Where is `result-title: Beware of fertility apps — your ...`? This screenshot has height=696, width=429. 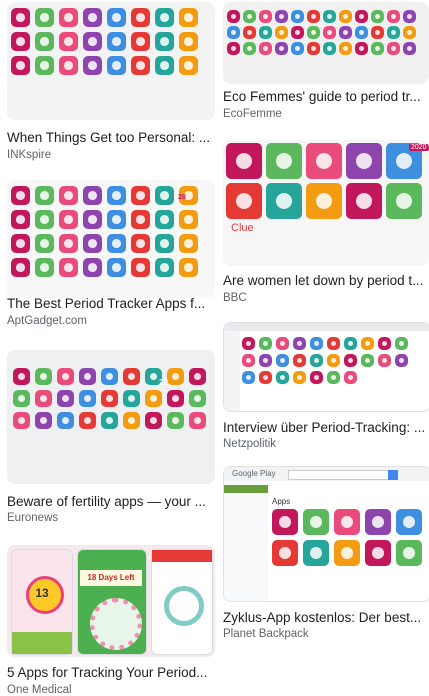 result-title: Beware of fertility apps — your ... is located at coordinates (111, 501).